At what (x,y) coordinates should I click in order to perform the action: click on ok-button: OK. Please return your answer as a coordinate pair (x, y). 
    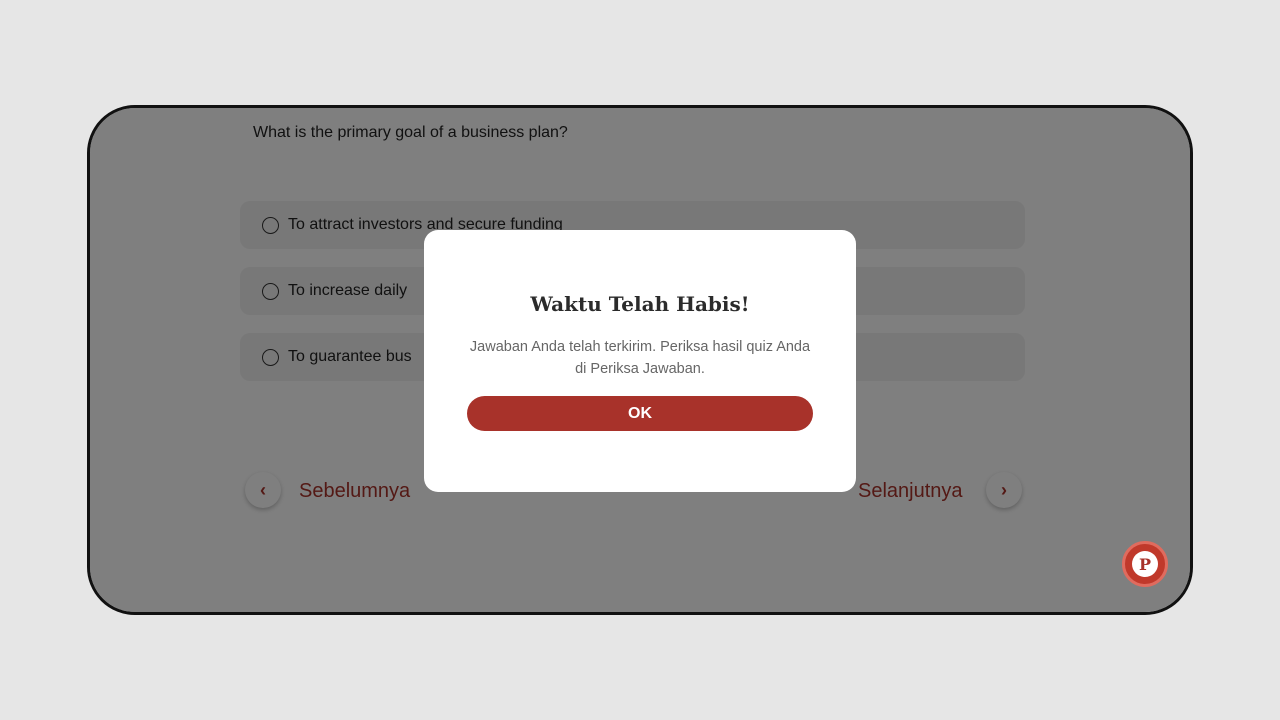
    Looking at the image, I should click on (640, 413).